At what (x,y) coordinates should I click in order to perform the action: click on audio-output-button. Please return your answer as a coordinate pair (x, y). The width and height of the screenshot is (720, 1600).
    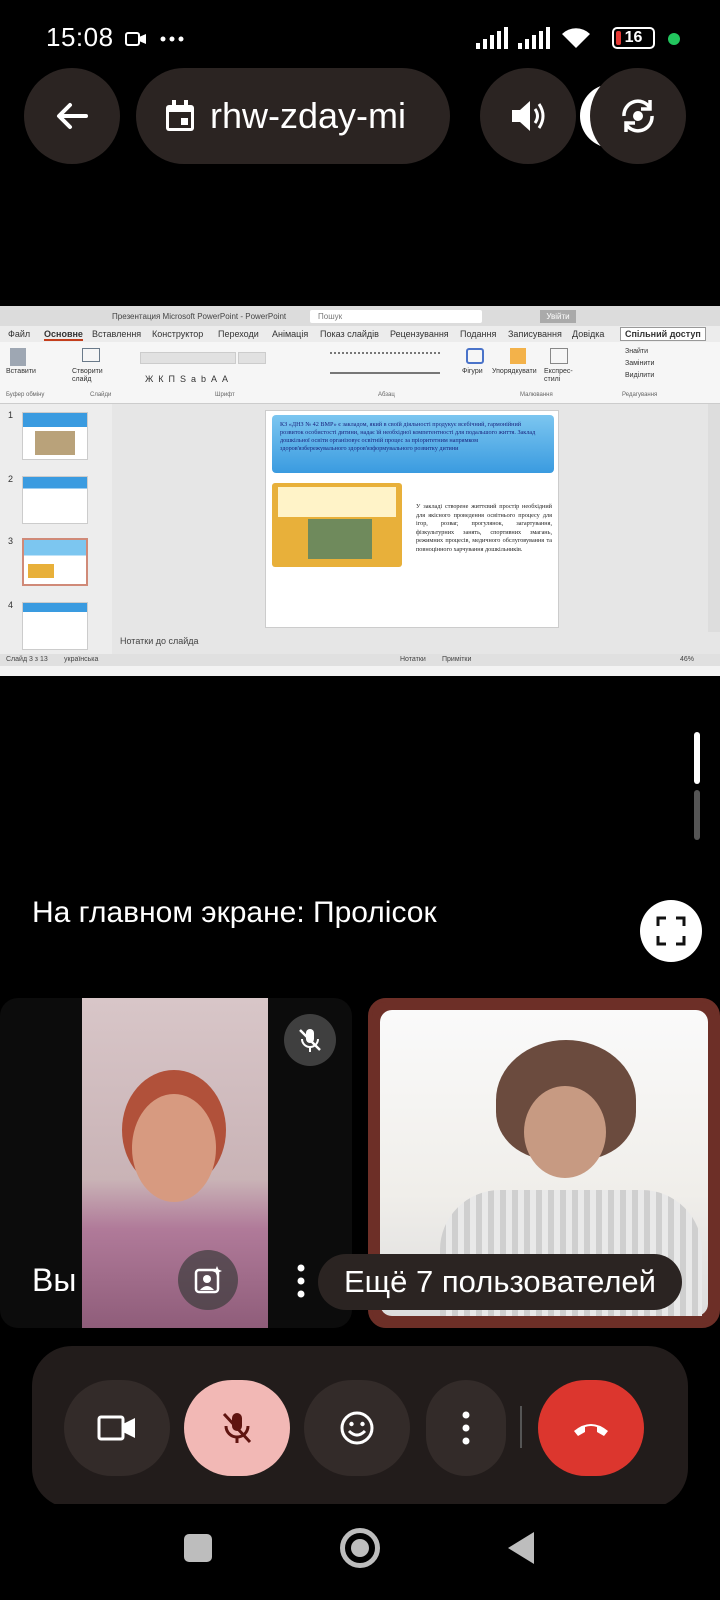
    Looking at the image, I should click on (528, 116).